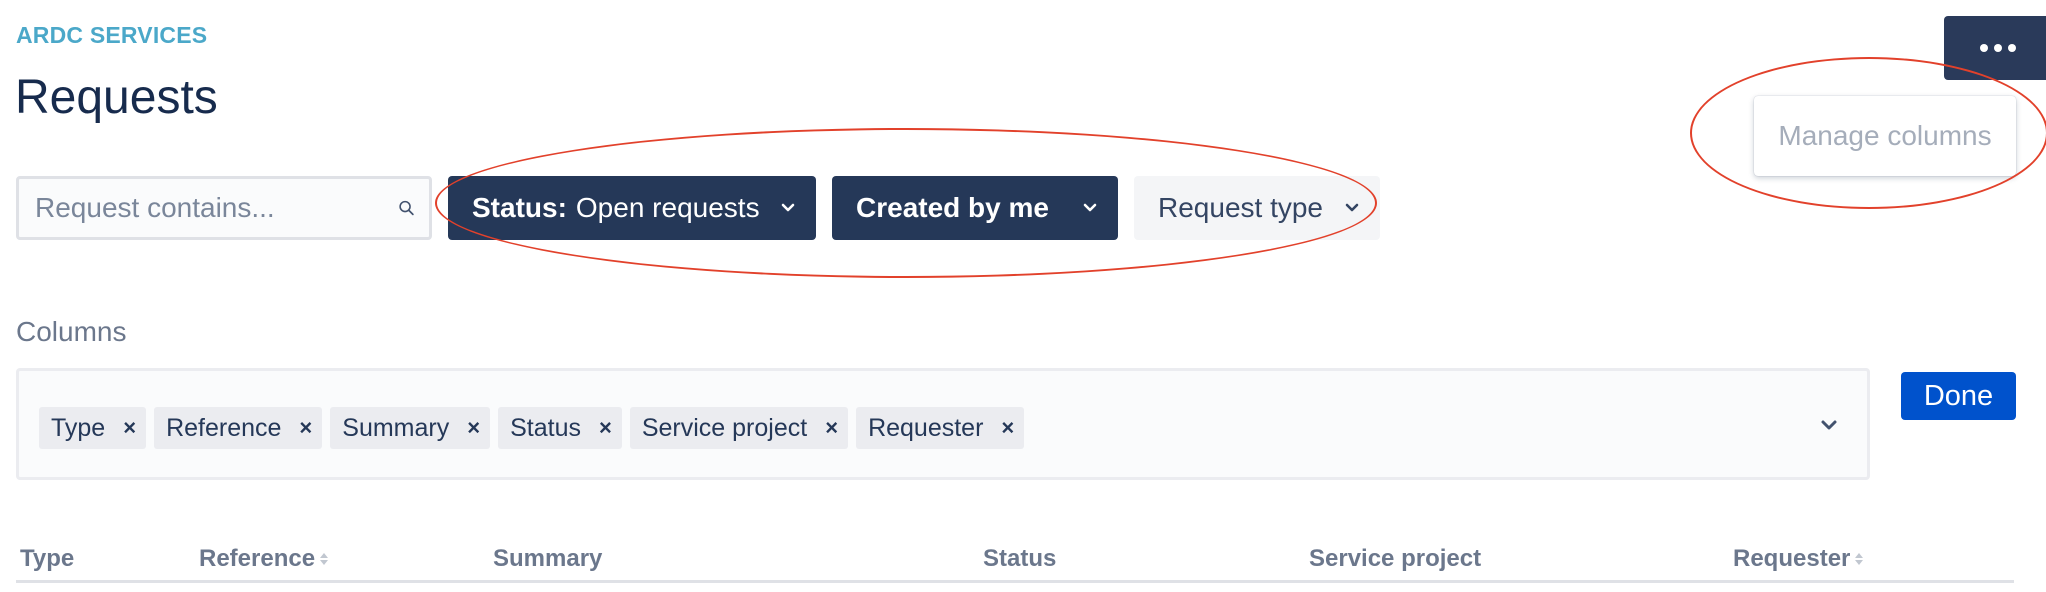 The image size is (2046, 592). Describe the element at coordinates (1792, 558) in the screenshot. I see `column-header-label: Requester` at that location.